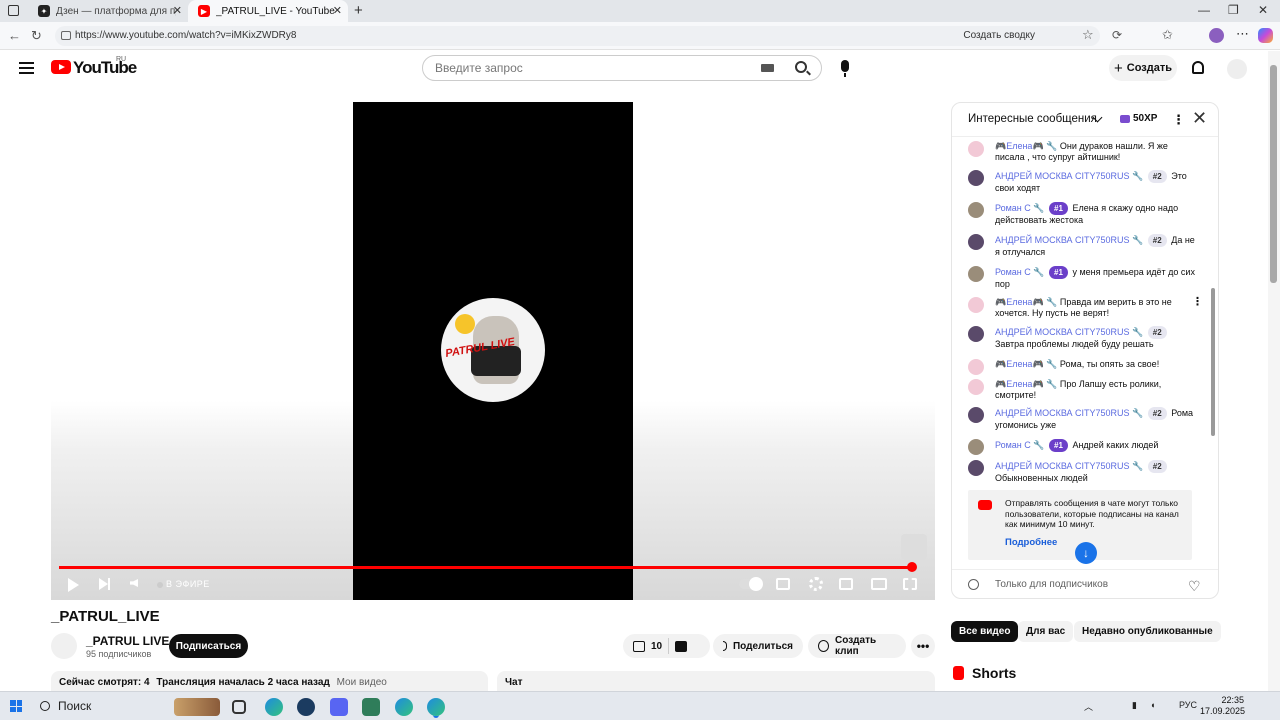 The width and height of the screenshot is (1280, 720). What do you see at coordinates (371, 707) in the screenshot?
I see `app-icon` at bounding box center [371, 707].